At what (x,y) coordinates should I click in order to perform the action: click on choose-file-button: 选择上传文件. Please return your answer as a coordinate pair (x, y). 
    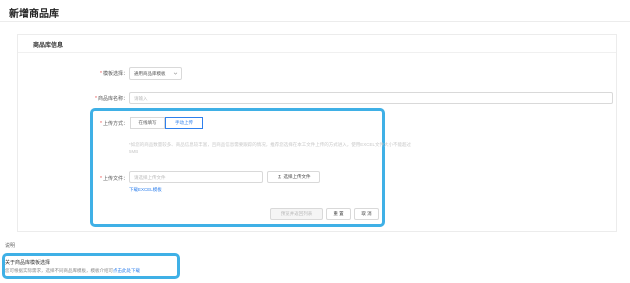
    Looking at the image, I should click on (293, 177).